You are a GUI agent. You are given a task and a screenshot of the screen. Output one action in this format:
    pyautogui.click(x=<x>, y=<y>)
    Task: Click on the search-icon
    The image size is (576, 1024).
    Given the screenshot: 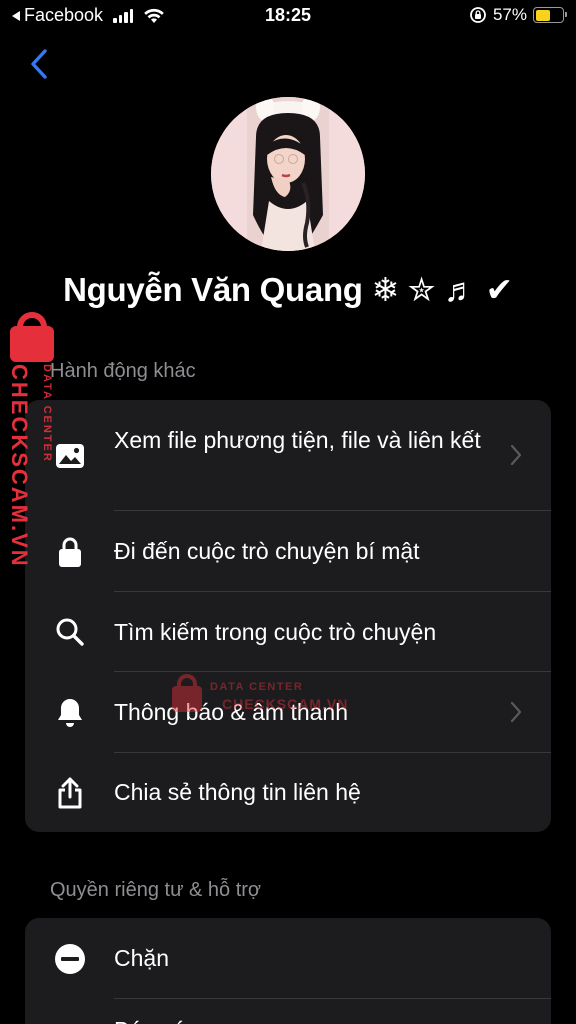 What is the action you would take?
    pyautogui.click(x=70, y=632)
    